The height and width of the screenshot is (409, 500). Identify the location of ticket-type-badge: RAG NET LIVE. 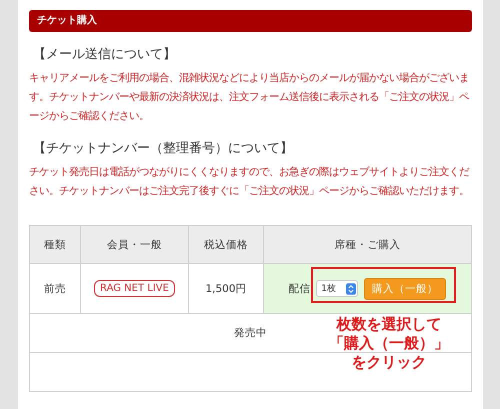
(134, 288).